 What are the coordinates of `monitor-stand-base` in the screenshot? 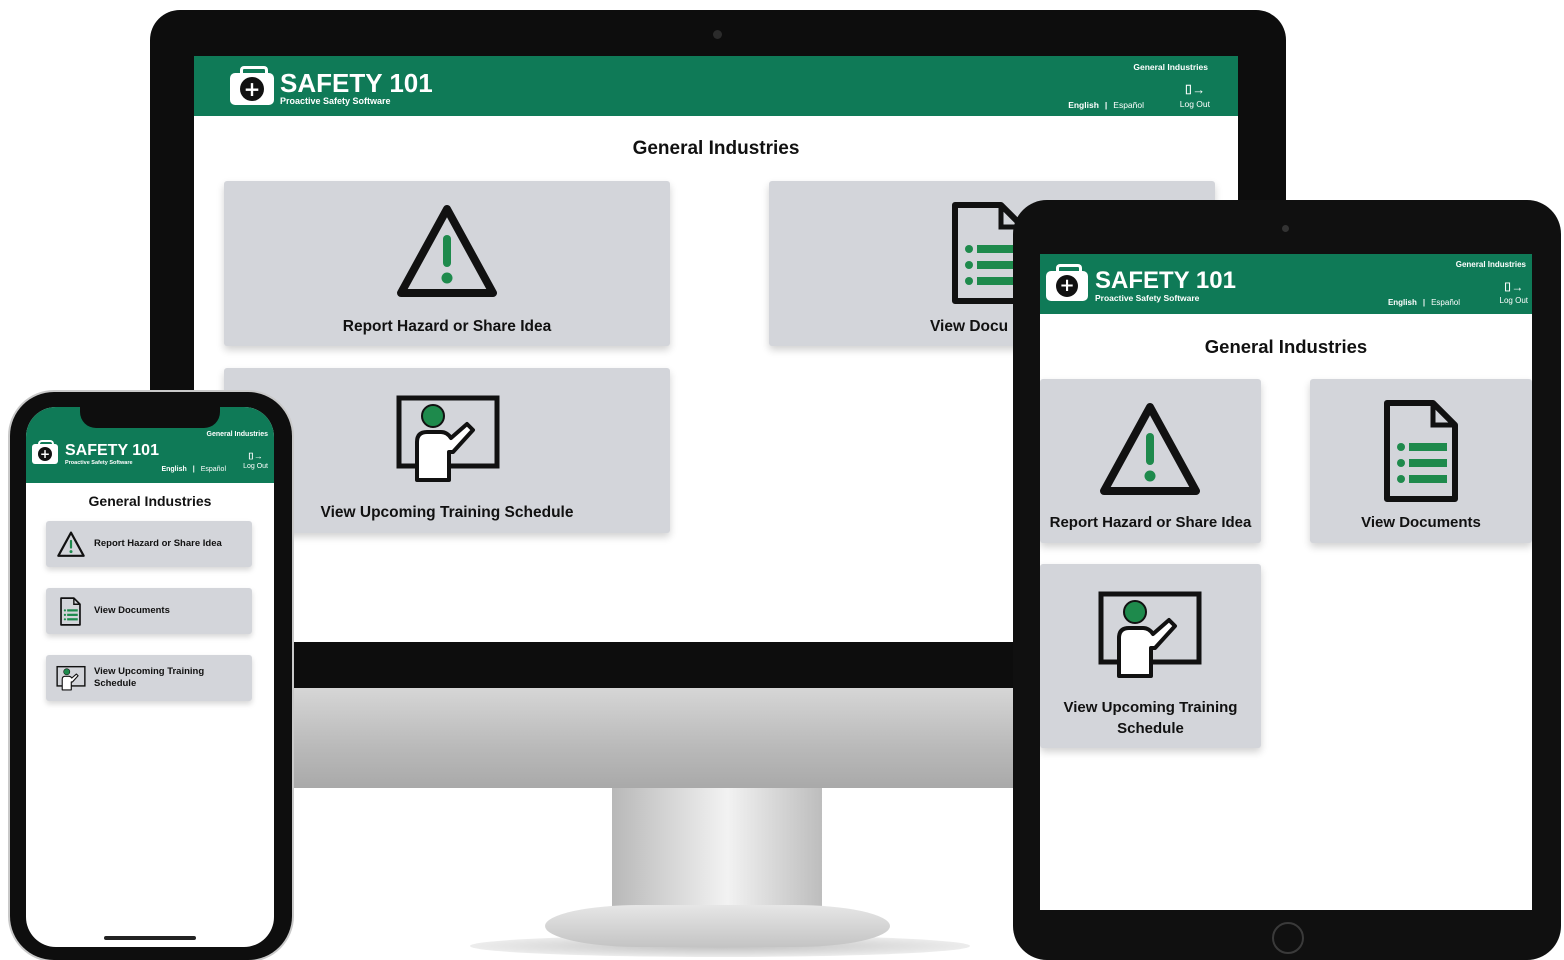 It's located at (717, 926).